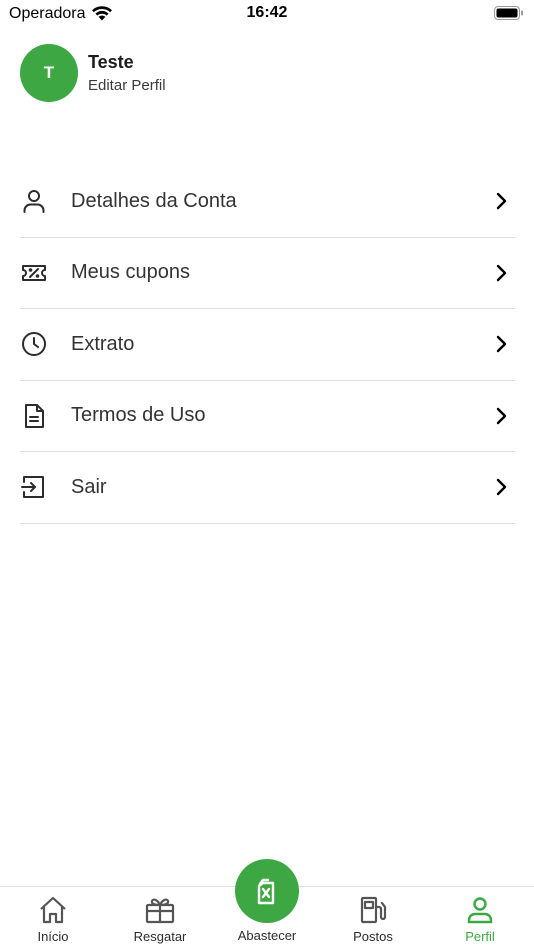 The height and width of the screenshot is (950, 534). What do you see at coordinates (34, 273) in the screenshot?
I see `coupon-icon` at bounding box center [34, 273].